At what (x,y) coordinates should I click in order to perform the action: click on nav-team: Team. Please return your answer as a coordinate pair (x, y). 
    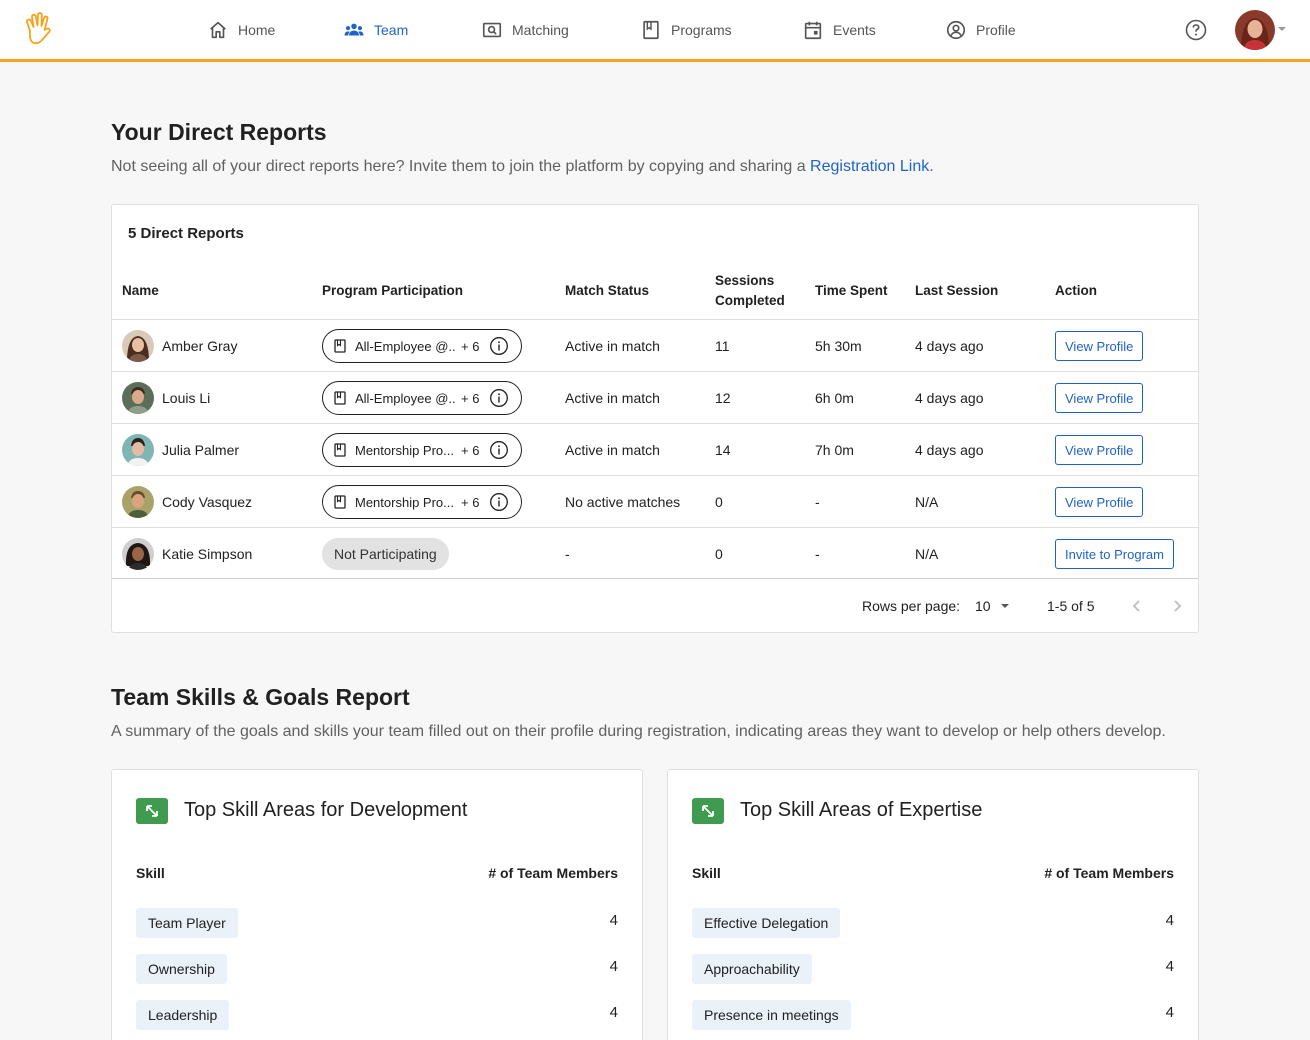
    Looking at the image, I should click on (375, 30).